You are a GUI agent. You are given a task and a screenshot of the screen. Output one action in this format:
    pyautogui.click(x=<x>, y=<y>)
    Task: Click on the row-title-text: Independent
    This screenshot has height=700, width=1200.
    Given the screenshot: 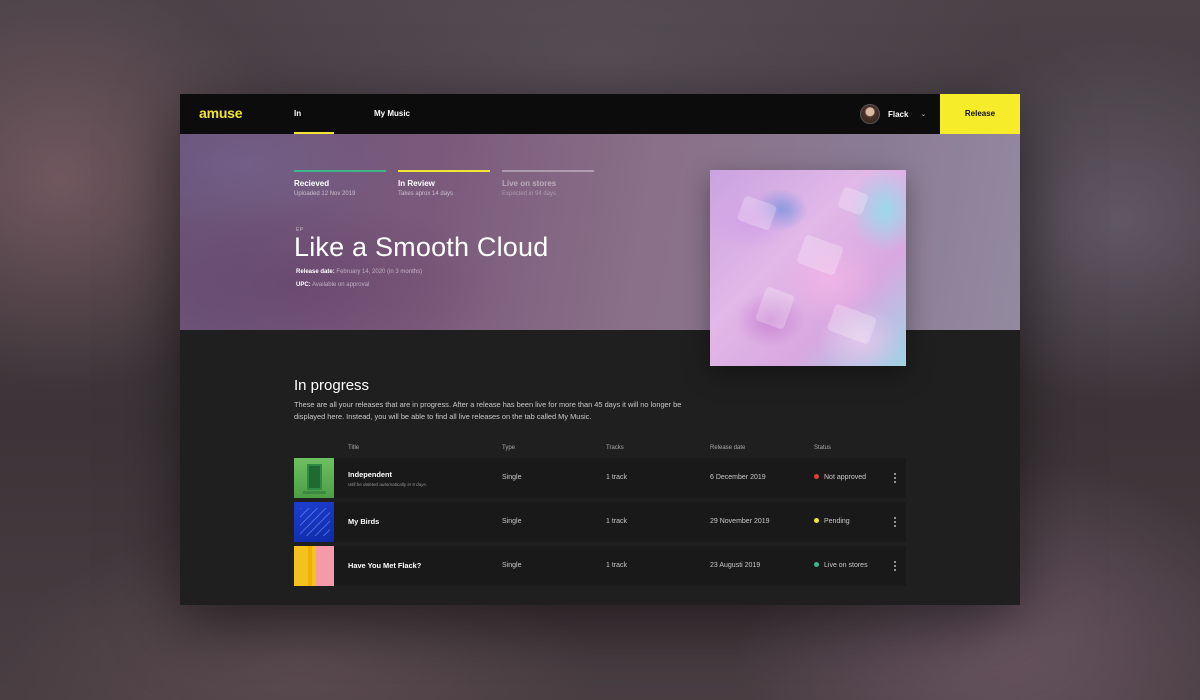 What is the action you would take?
    pyautogui.click(x=370, y=474)
    